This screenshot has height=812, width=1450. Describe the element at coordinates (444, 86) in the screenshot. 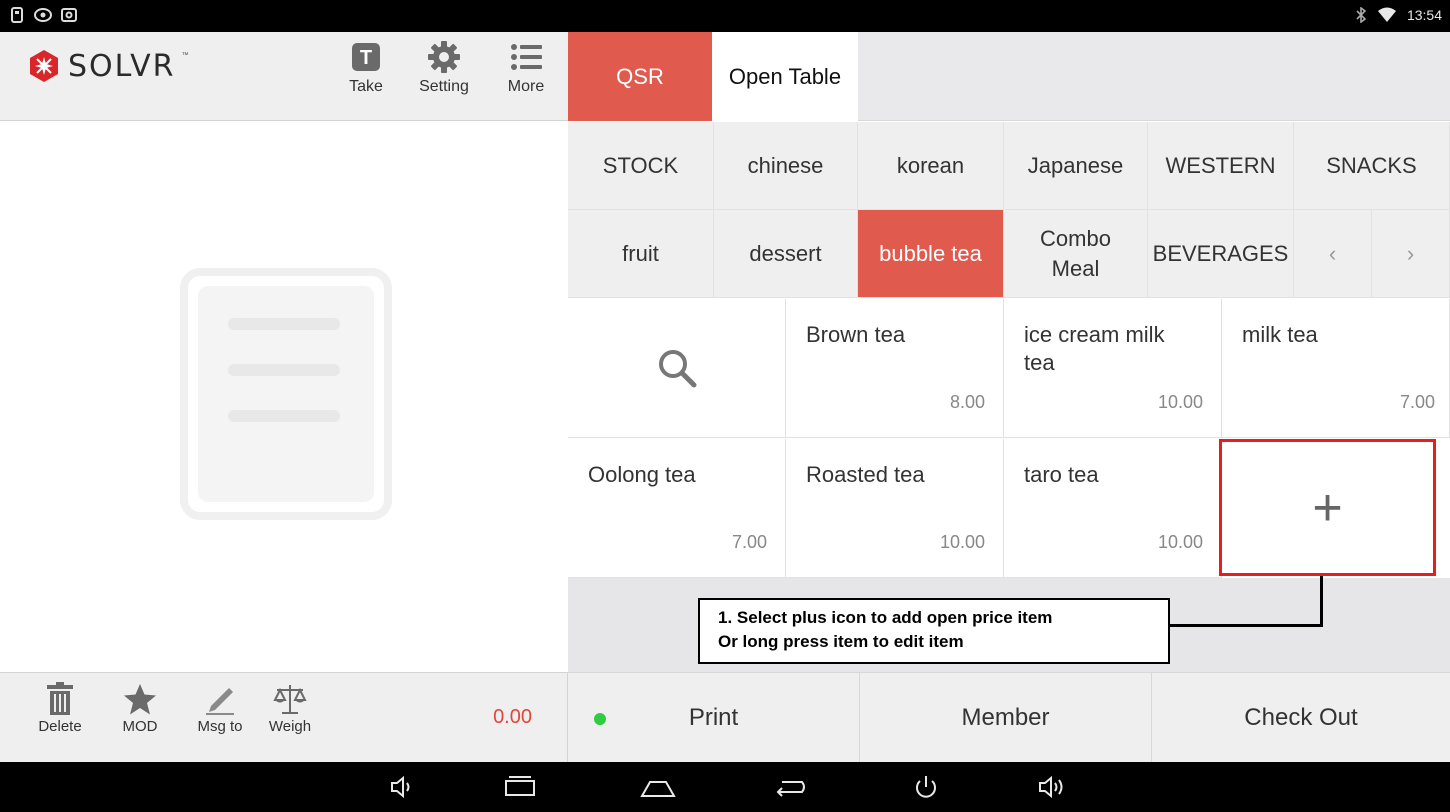

I see `setting-label: Setting` at that location.